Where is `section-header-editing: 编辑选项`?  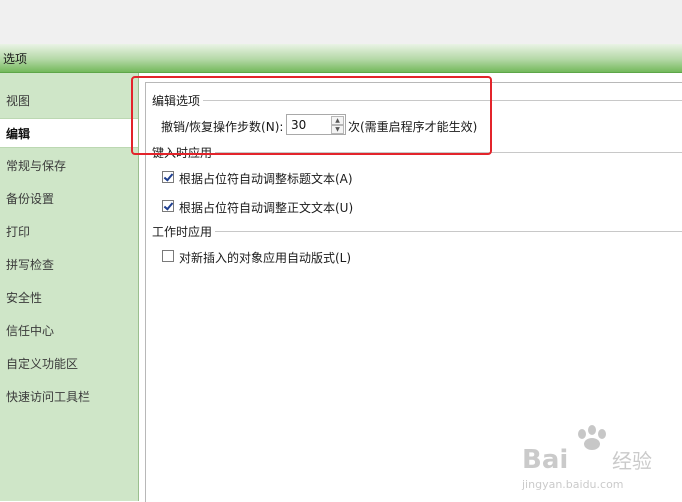 section-header-editing: 编辑选项 is located at coordinates (178, 100).